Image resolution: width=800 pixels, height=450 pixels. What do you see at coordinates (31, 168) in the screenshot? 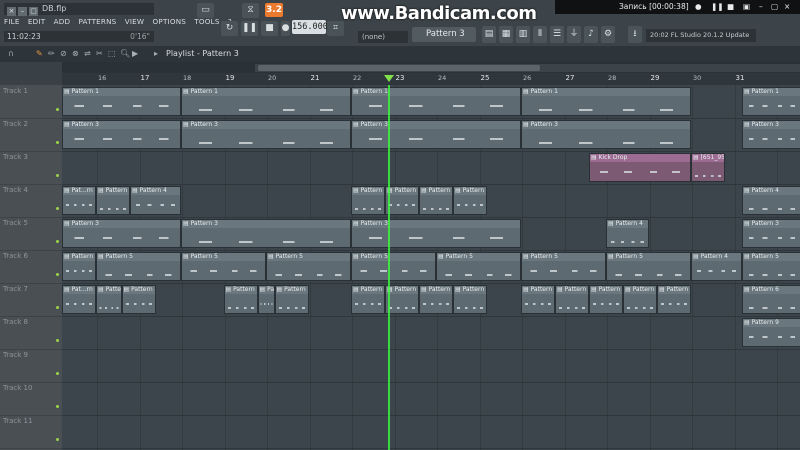
I see `track-header: Track 3` at bounding box center [31, 168].